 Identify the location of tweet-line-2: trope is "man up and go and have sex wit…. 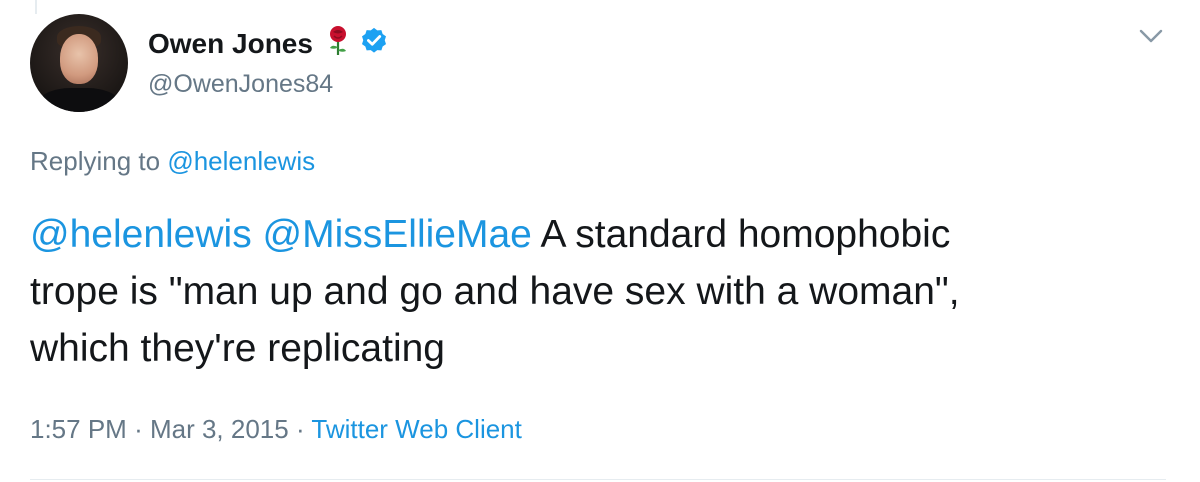
(495, 291).